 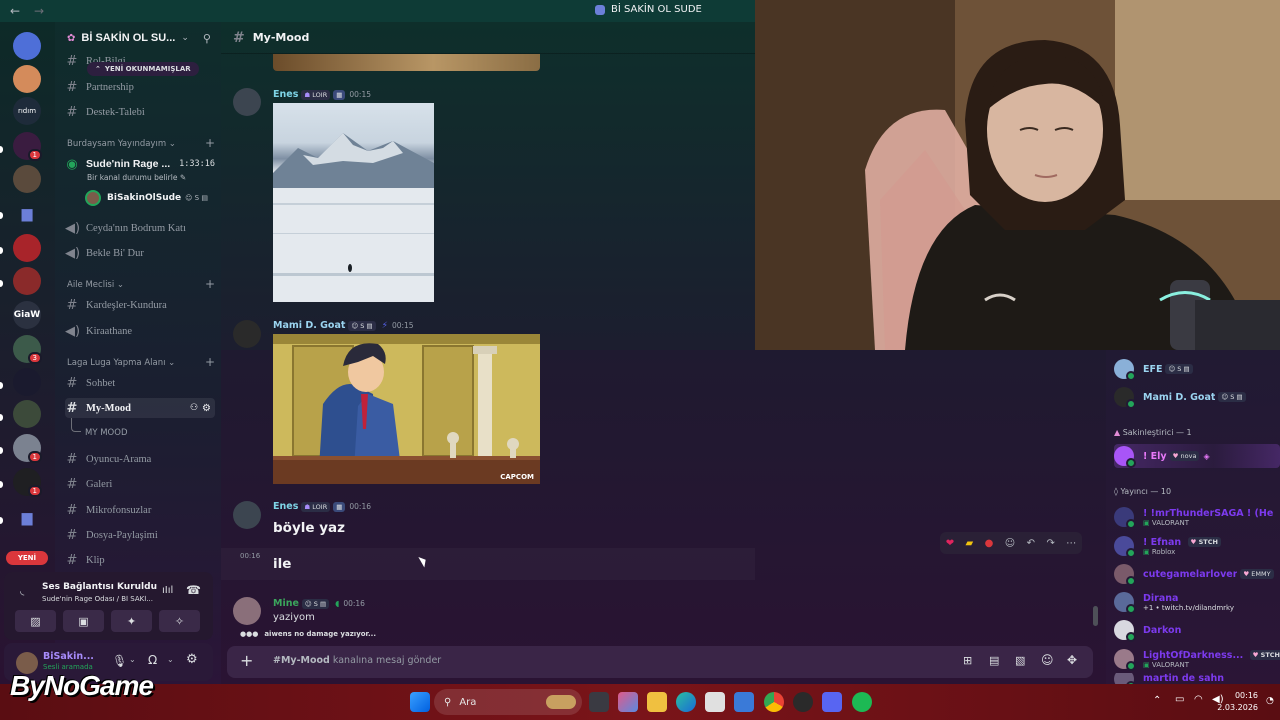 What do you see at coordinates (1020, 660) in the screenshot?
I see `sticker-icon: ▧` at bounding box center [1020, 660].